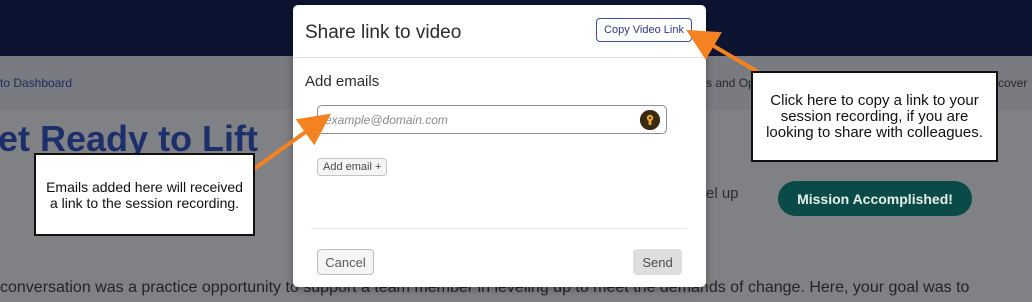 The width and height of the screenshot is (1032, 302). Describe the element at coordinates (288, 144) in the screenshot. I see `arrow-to-email-field` at that location.